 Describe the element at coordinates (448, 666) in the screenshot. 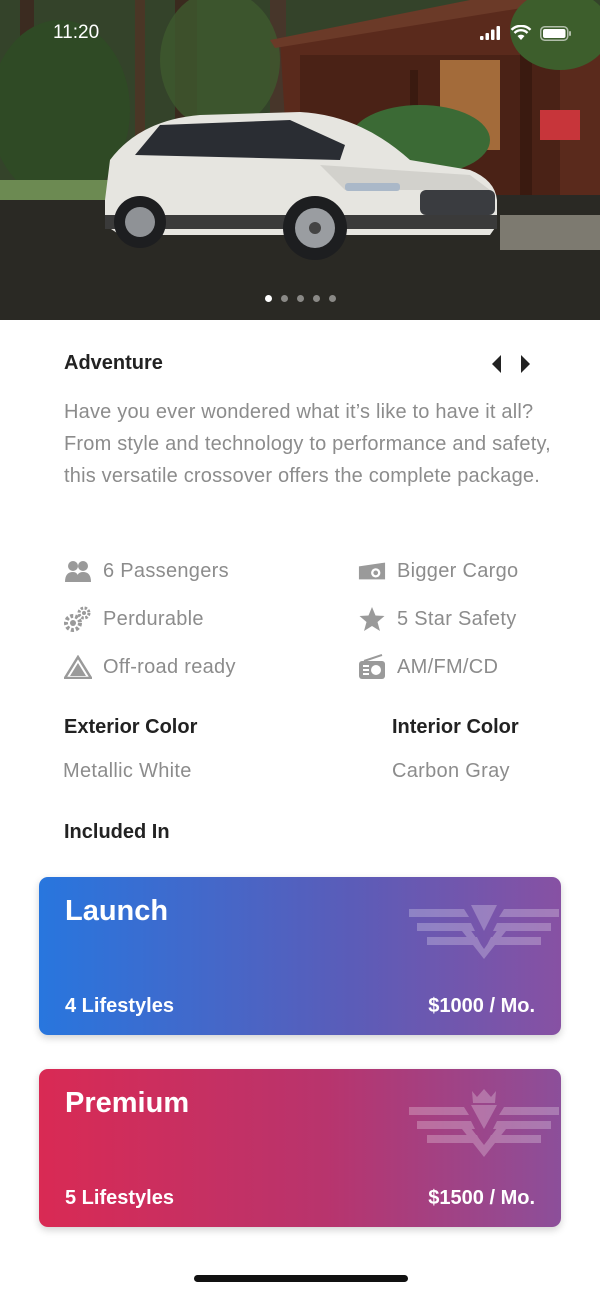

I see `feature-label: AM/FM/CD` at that location.